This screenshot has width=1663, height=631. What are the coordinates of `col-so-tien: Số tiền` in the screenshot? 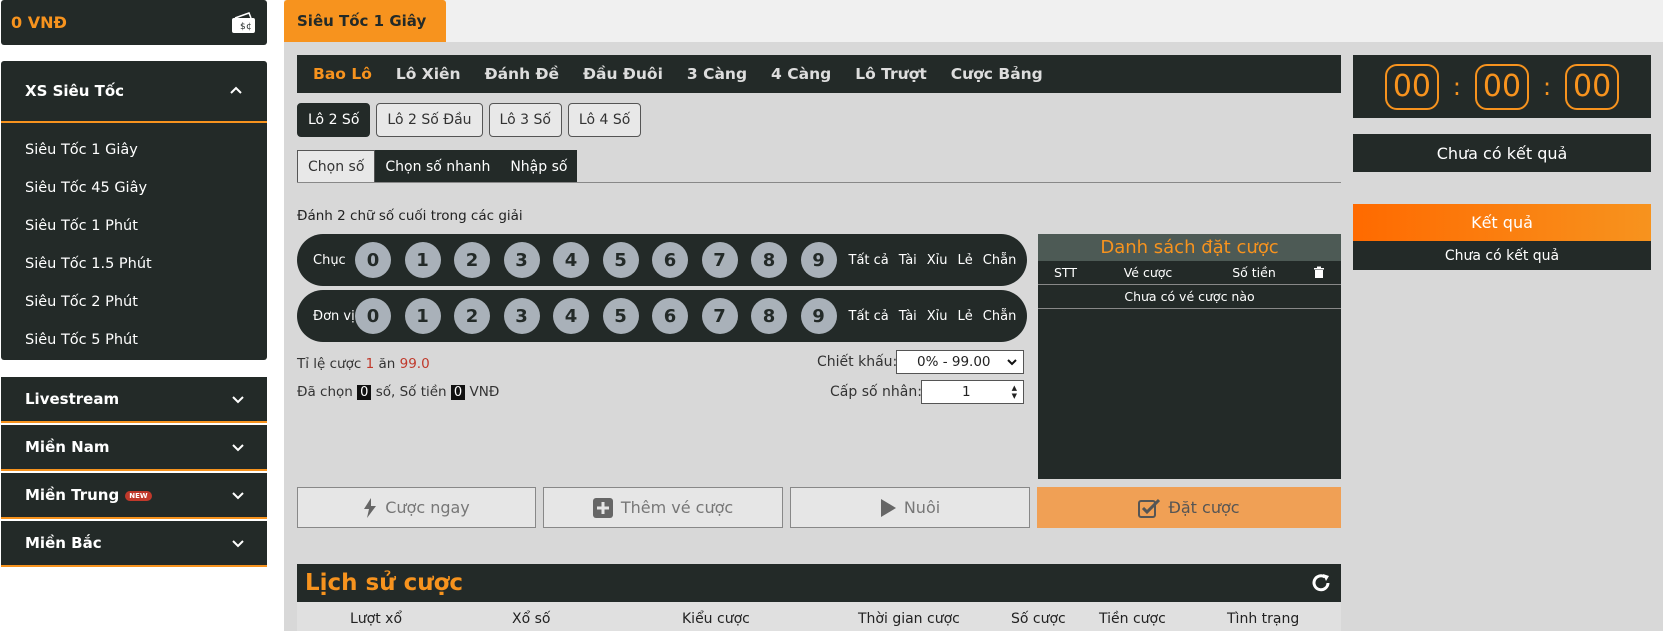 It's located at (1254, 272).